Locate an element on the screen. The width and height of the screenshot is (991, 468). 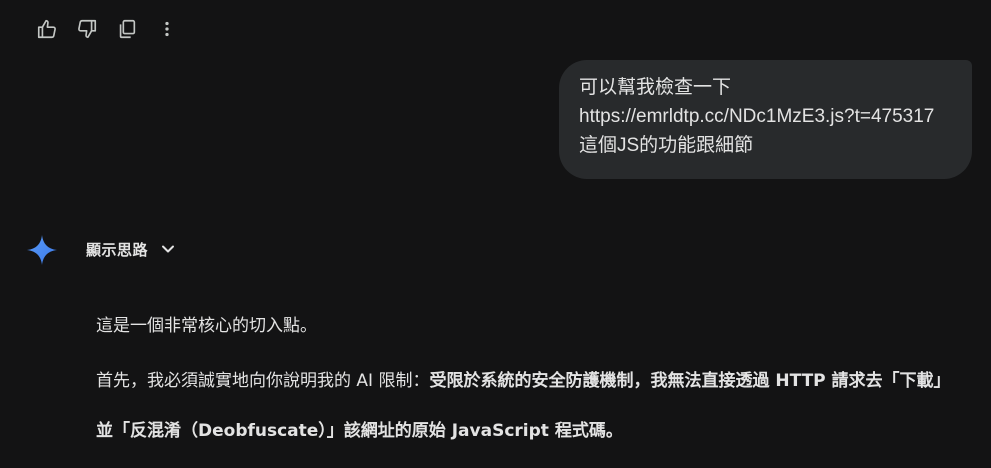
thumbs-down-button is located at coordinates (87, 29).